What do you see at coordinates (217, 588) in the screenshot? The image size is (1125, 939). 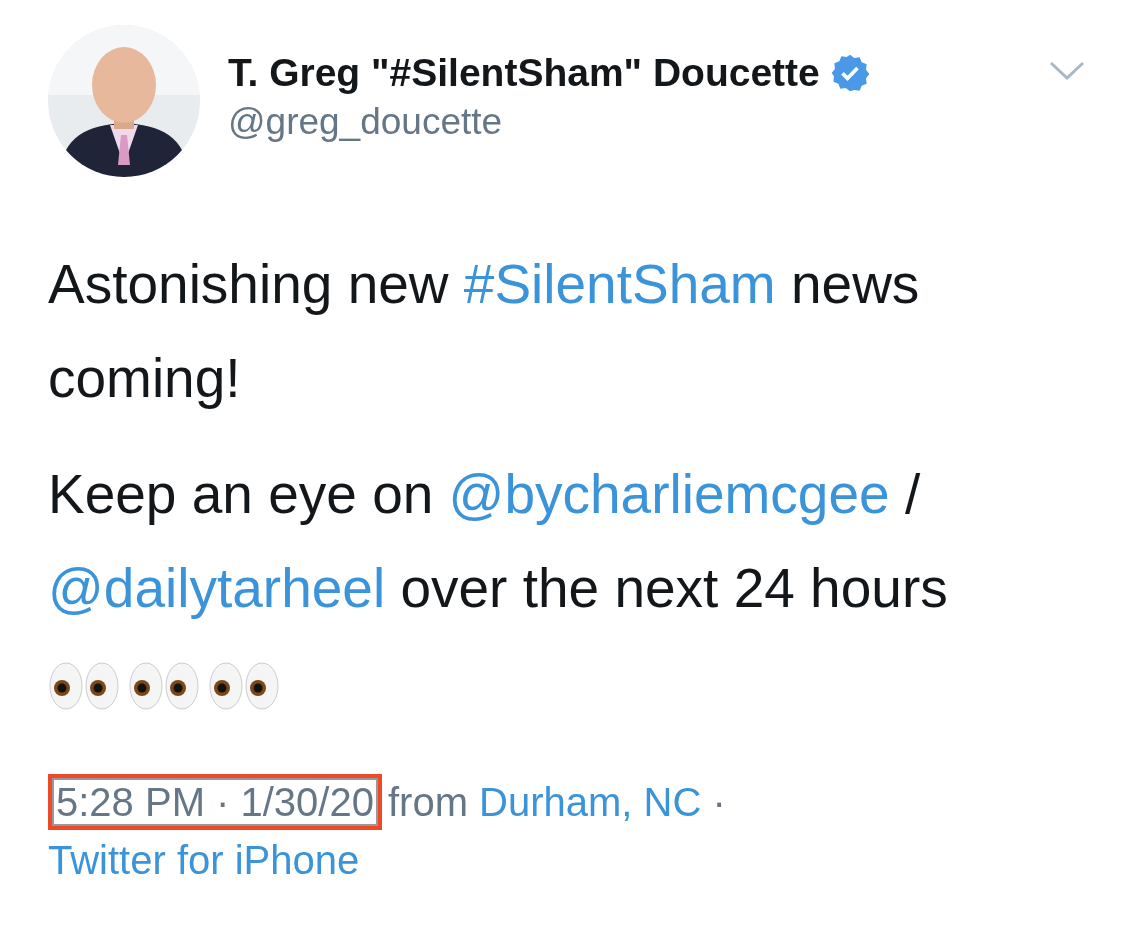 I see `link: @dailytarheel` at bounding box center [217, 588].